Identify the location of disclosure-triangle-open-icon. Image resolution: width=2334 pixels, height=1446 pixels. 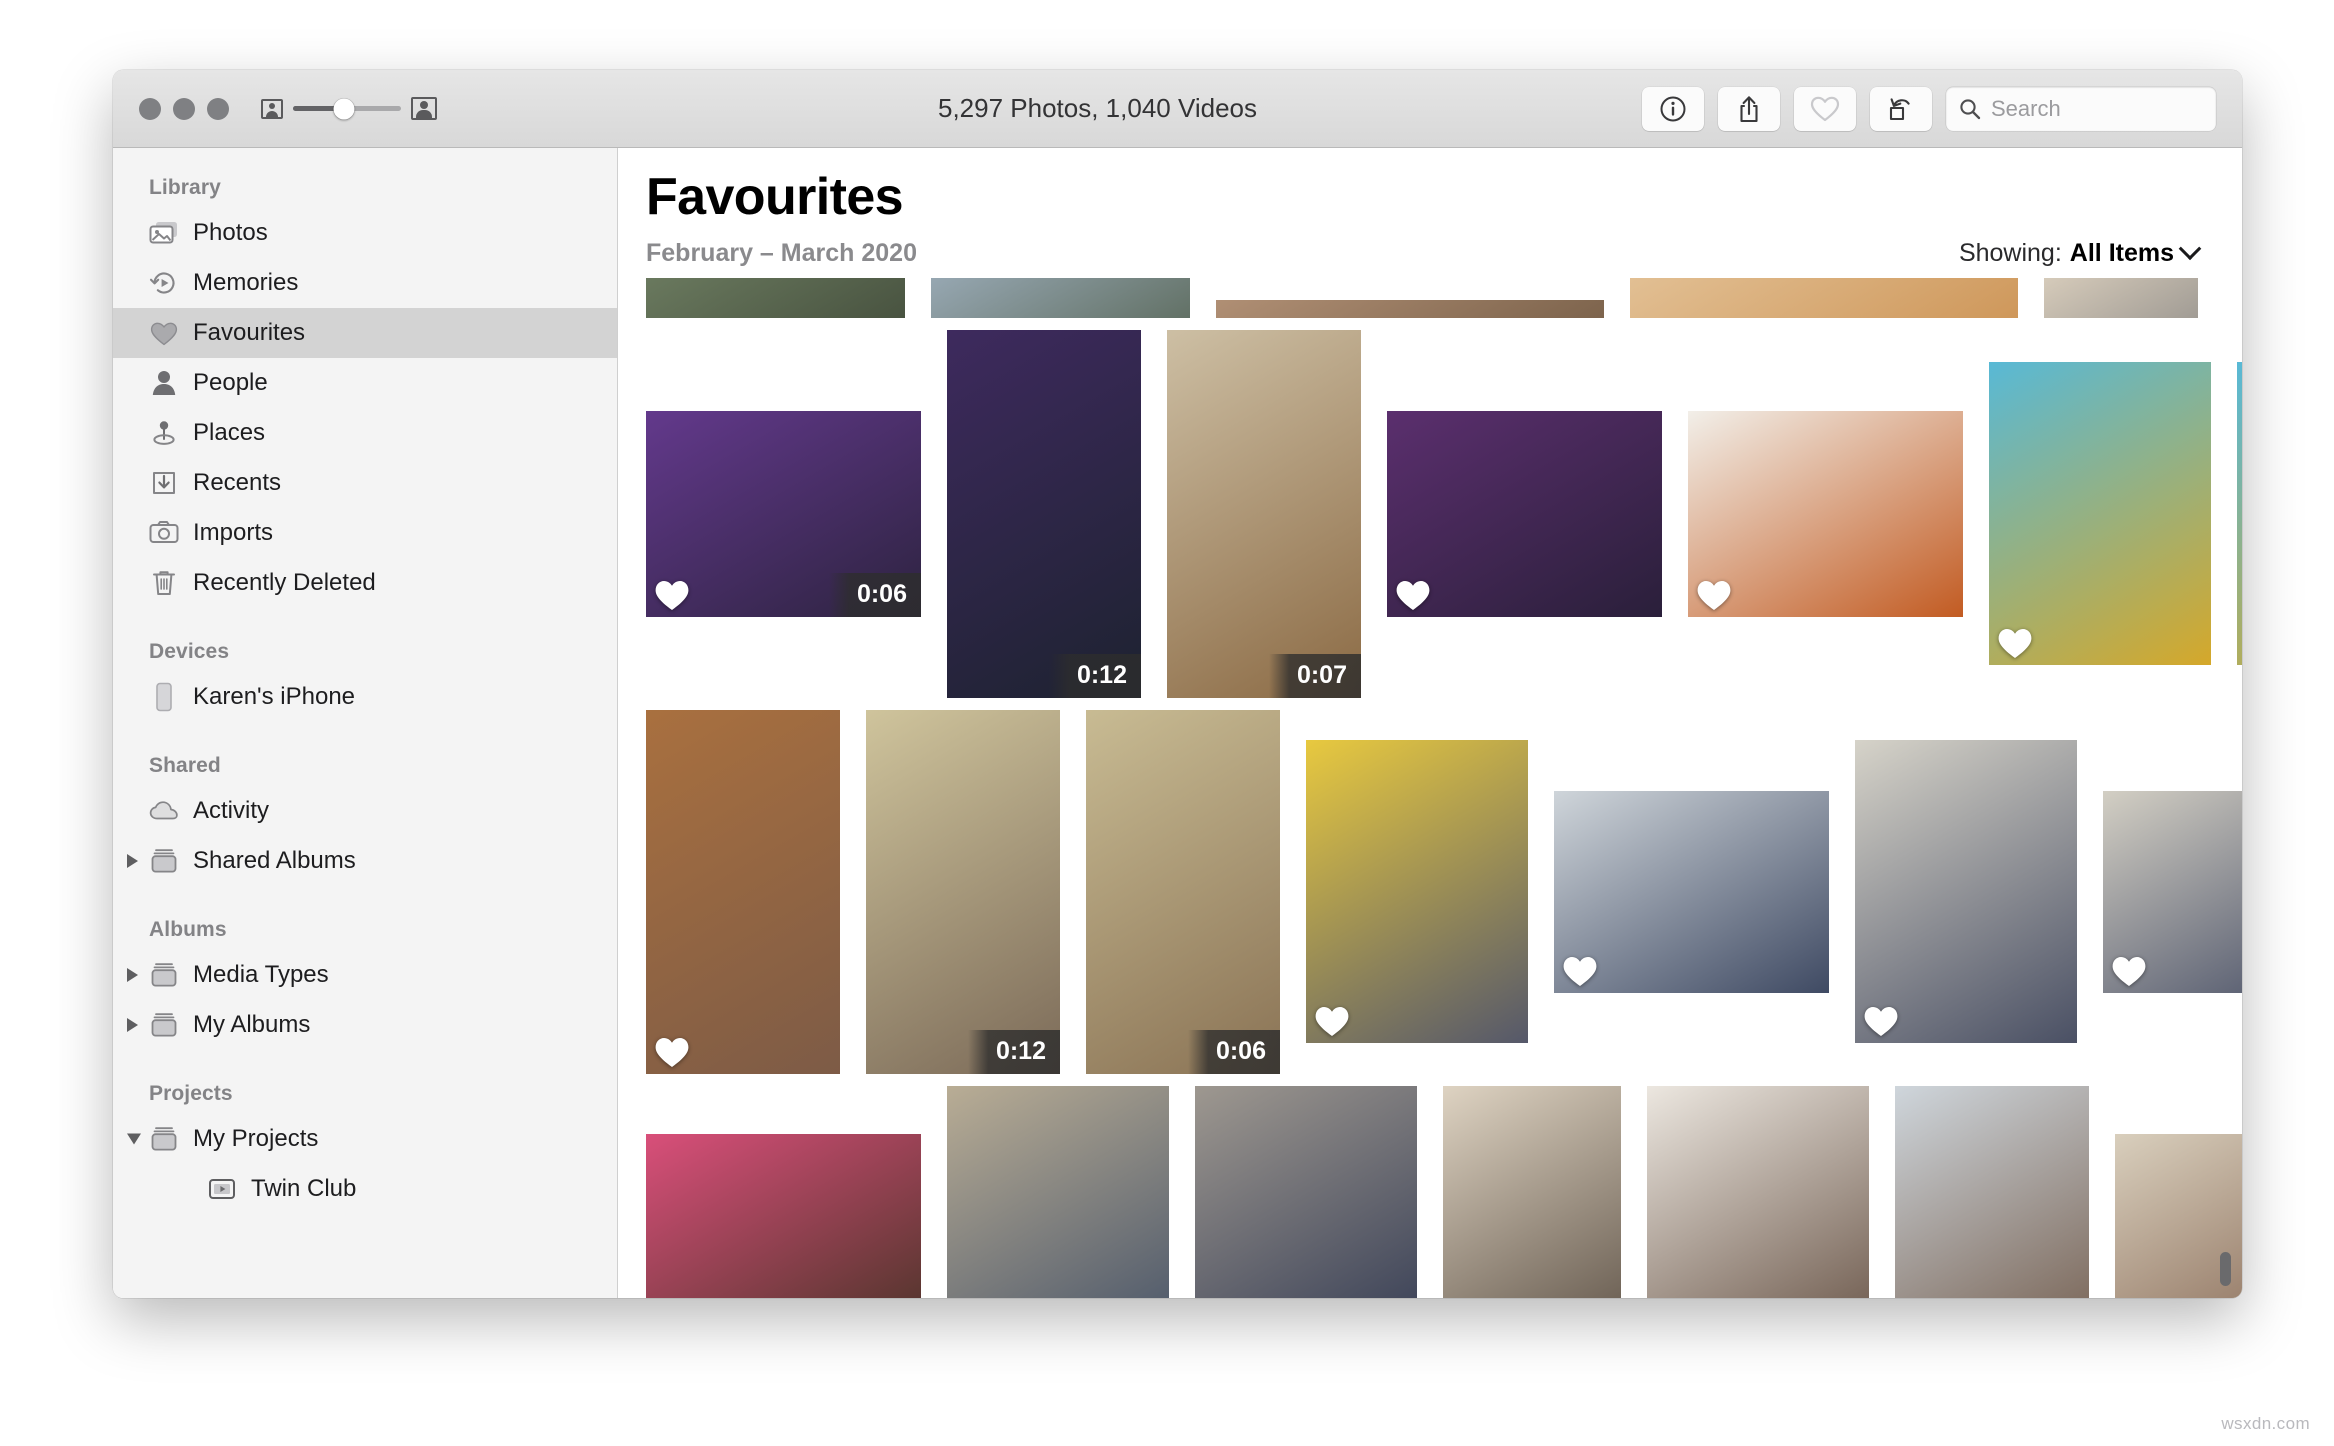
(134, 1139).